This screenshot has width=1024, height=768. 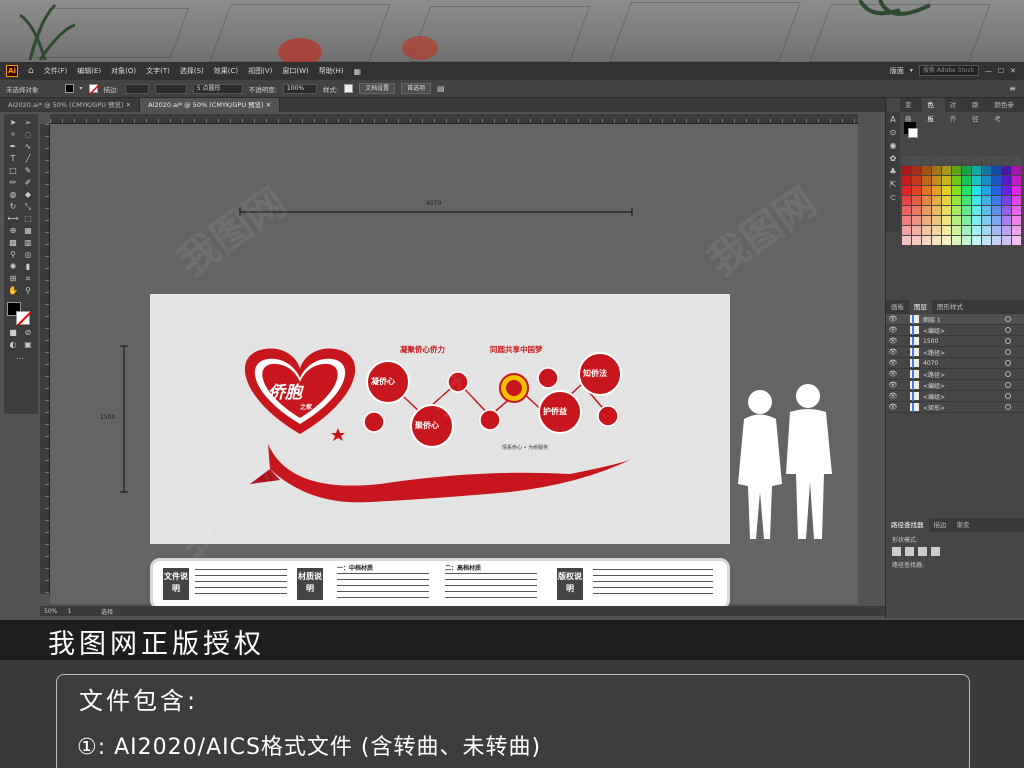 What do you see at coordinates (893, 159) in the screenshot?
I see `brushes-icon: ✿` at bounding box center [893, 159].